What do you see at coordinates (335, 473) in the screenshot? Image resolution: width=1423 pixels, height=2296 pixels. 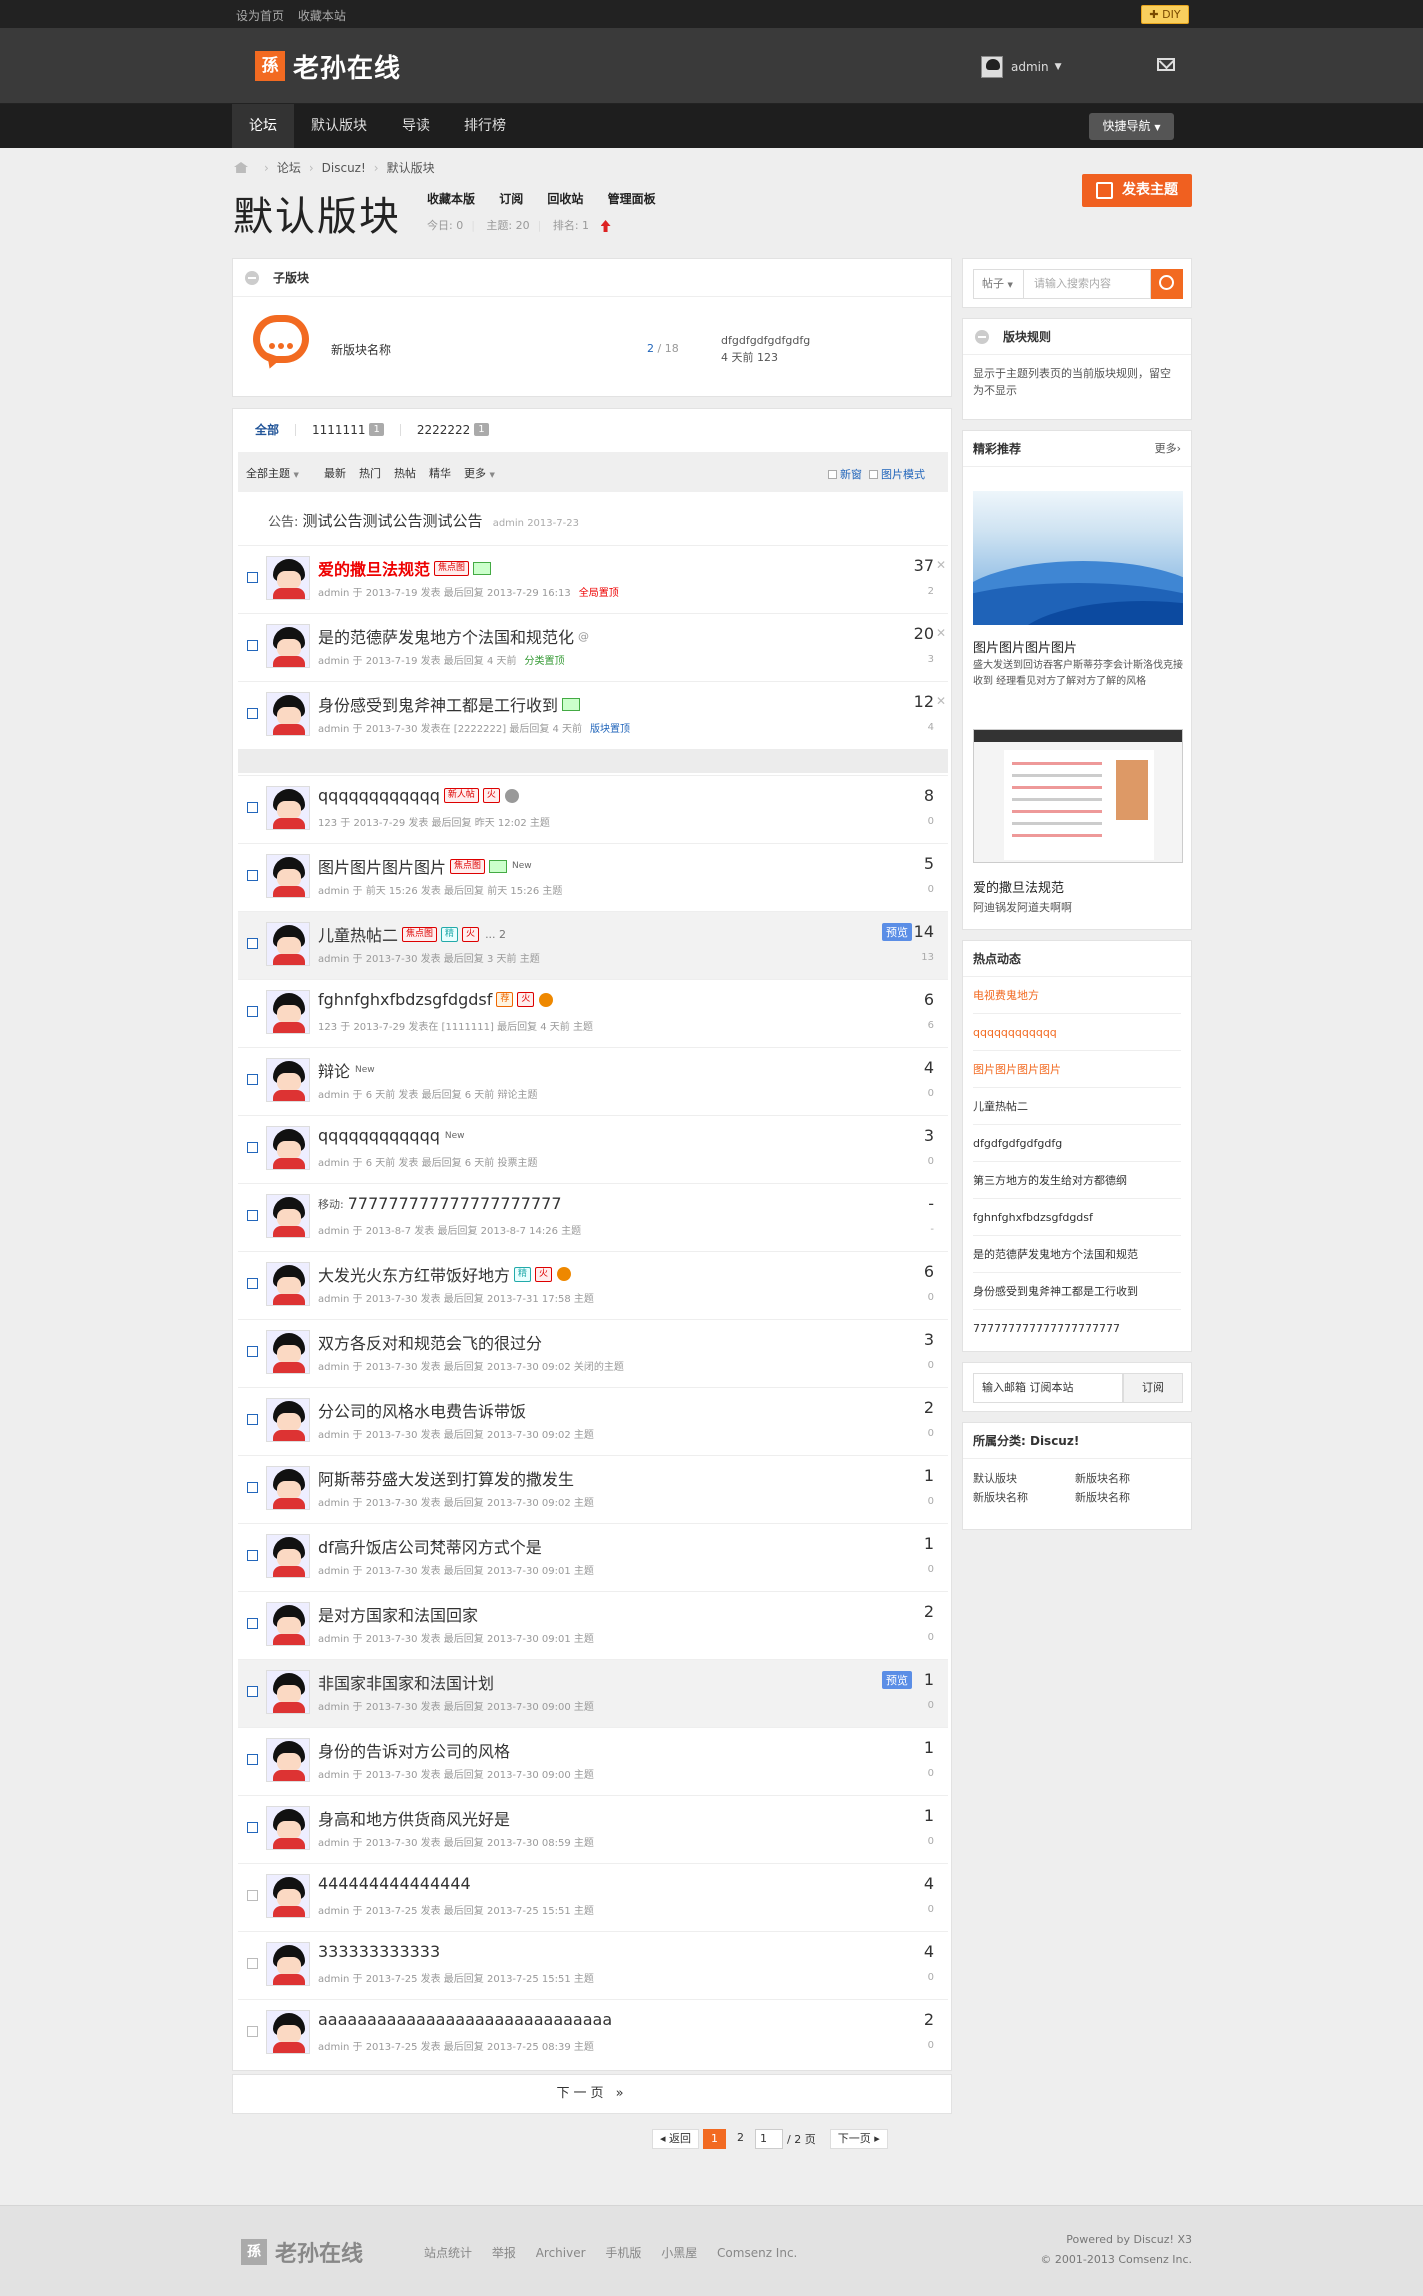 I see `filter-latest: 最新` at bounding box center [335, 473].